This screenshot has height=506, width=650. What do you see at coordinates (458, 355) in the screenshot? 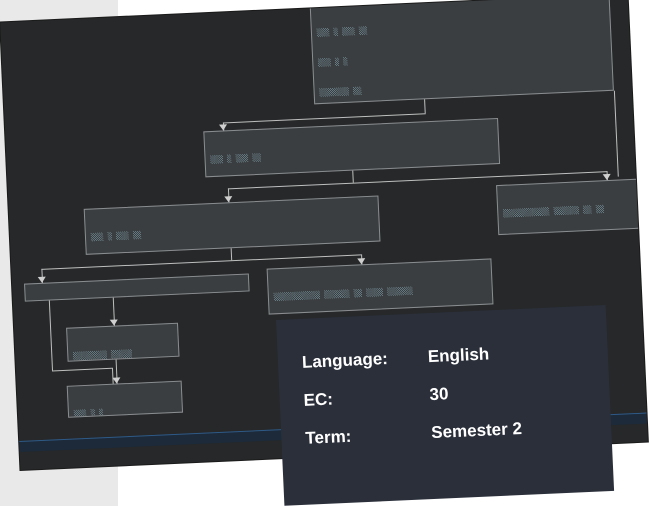
I see `language-value: English` at bounding box center [458, 355].